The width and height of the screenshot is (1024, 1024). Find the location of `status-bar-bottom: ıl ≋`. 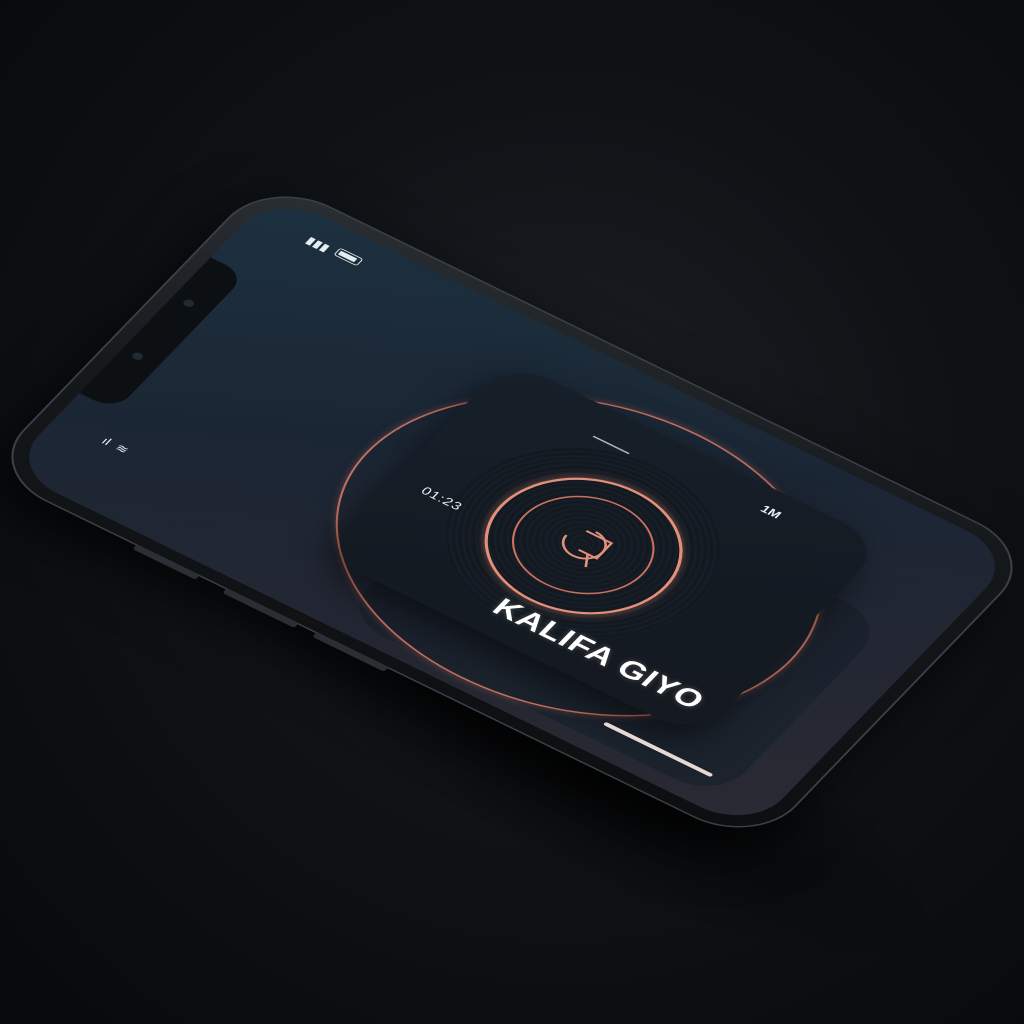

status-bar-bottom: ıl ≋ is located at coordinates (115, 446).